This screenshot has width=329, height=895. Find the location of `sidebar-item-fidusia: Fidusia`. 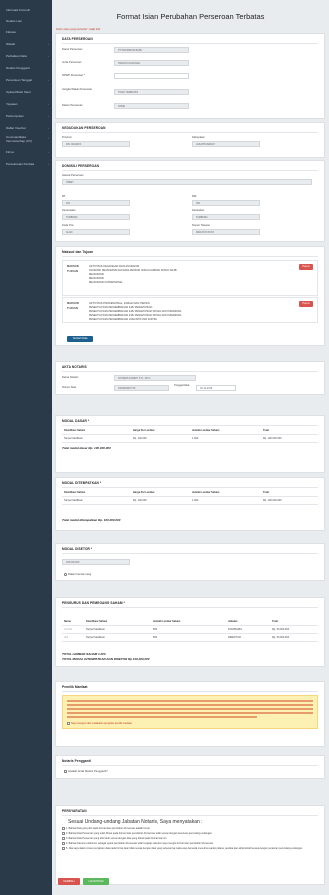

sidebar-item-fidusia: Fidusia is located at coordinates (26, 32).